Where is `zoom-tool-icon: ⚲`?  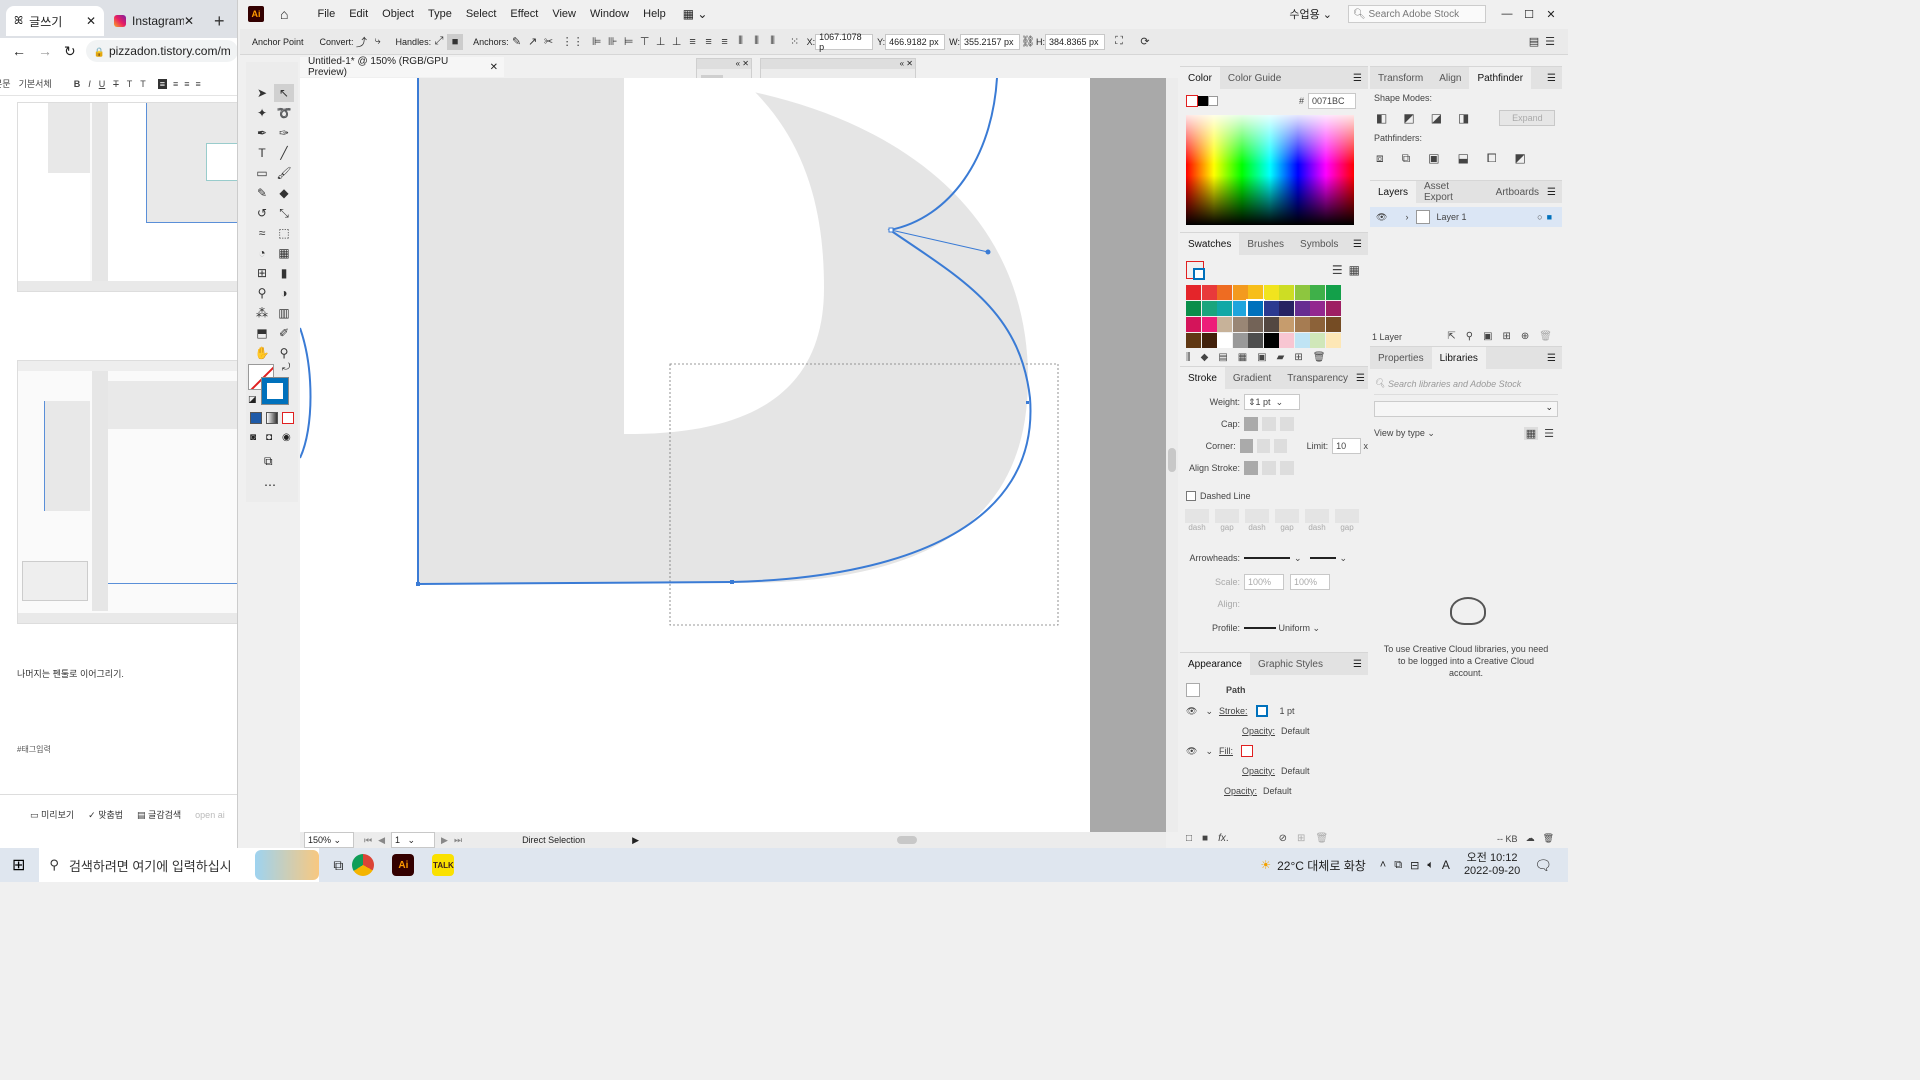
zoom-tool-icon: ⚲ is located at coordinates (284, 353).